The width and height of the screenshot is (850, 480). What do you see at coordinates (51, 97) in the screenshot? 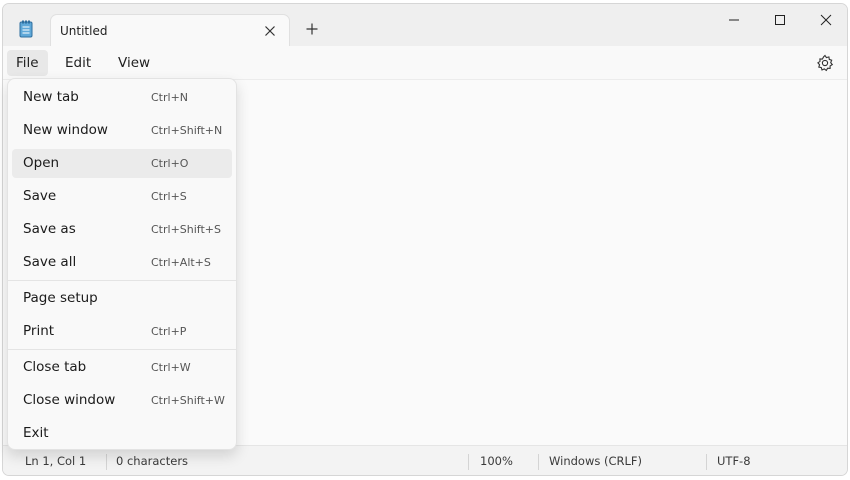
I see `menu-item-label: New tab` at bounding box center [51, 97].